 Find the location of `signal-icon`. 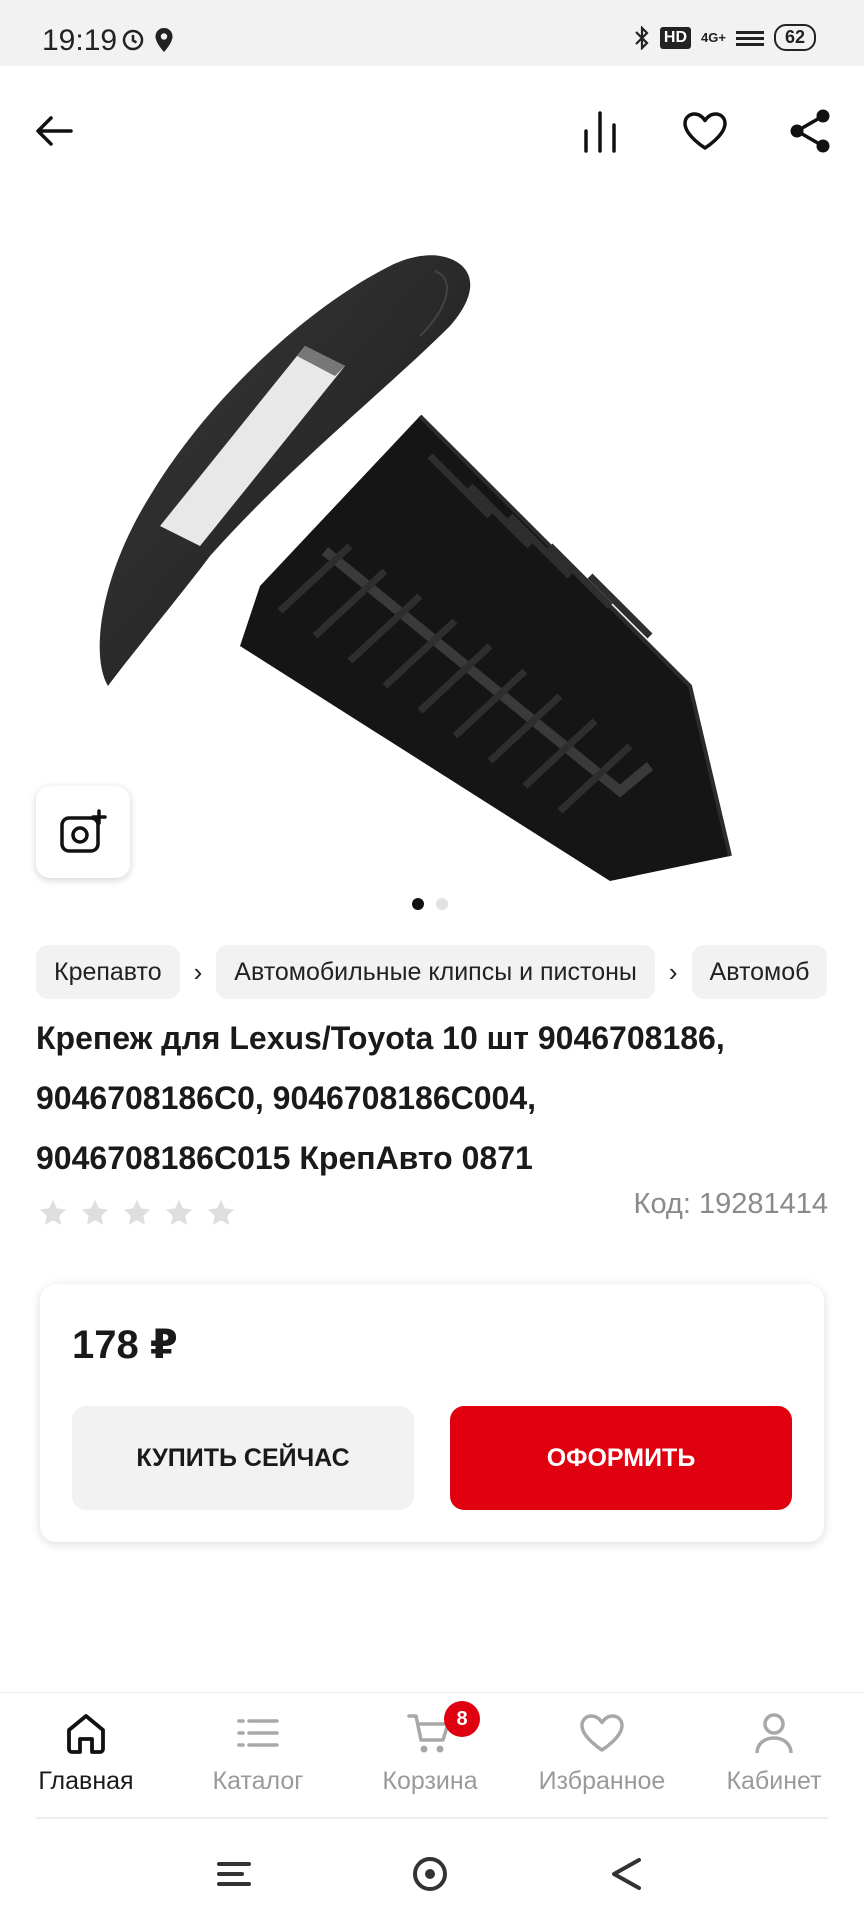

signal-icon is located at coordinates (749, 38).